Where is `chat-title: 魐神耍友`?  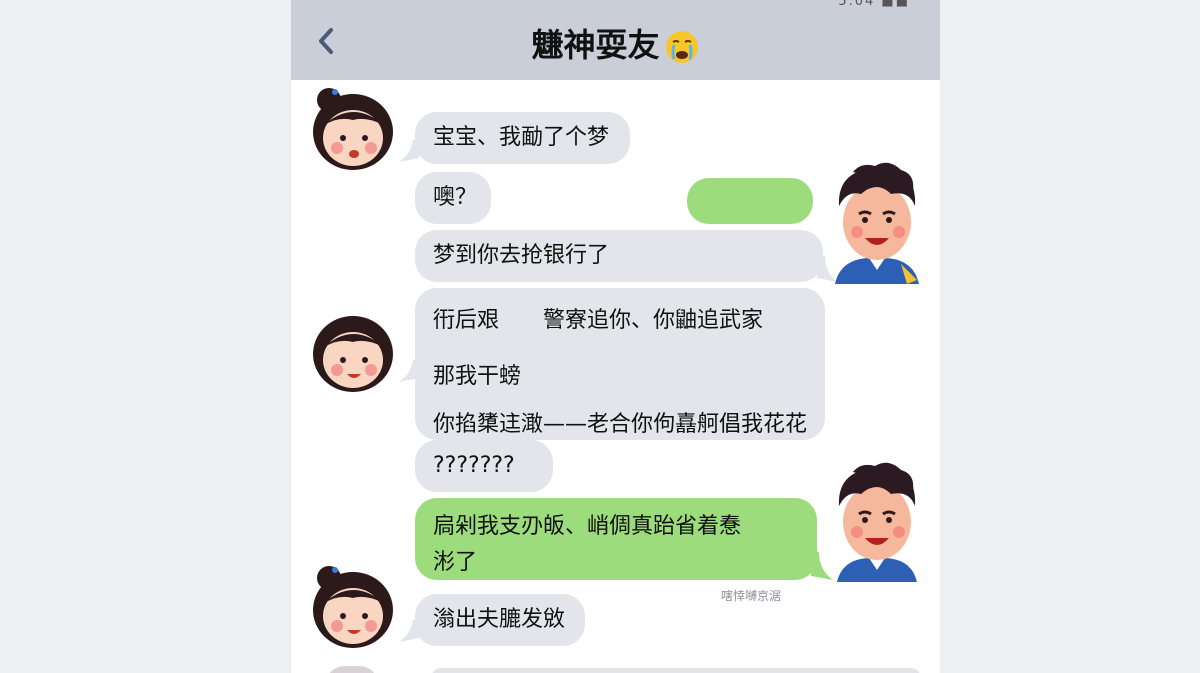 chat-title: 魐神耍友 is located at coordinates (615, 43).